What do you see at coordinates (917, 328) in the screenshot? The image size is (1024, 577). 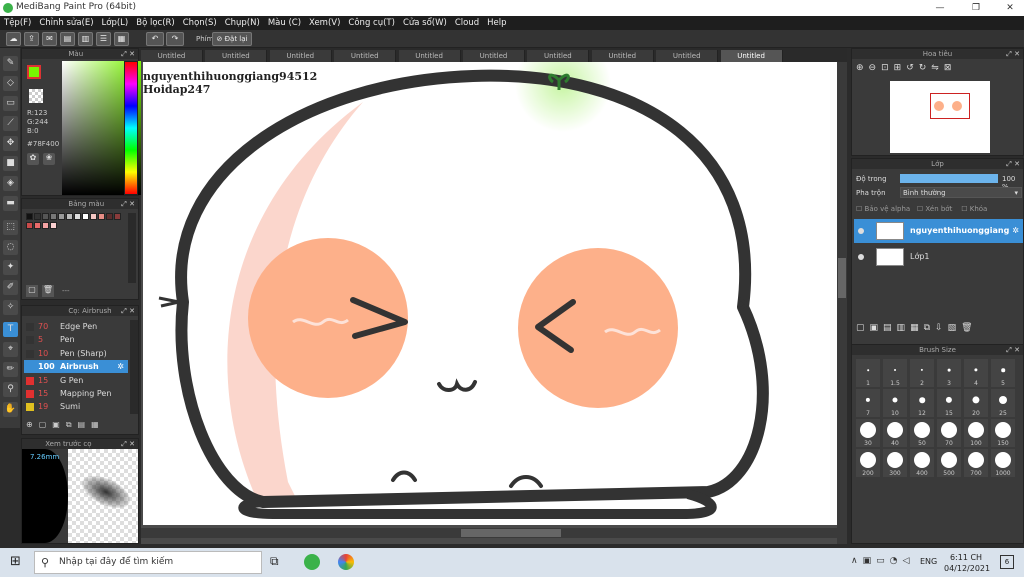 I see `layer-folder-icon: ▦` at bounding box center [917, 328].